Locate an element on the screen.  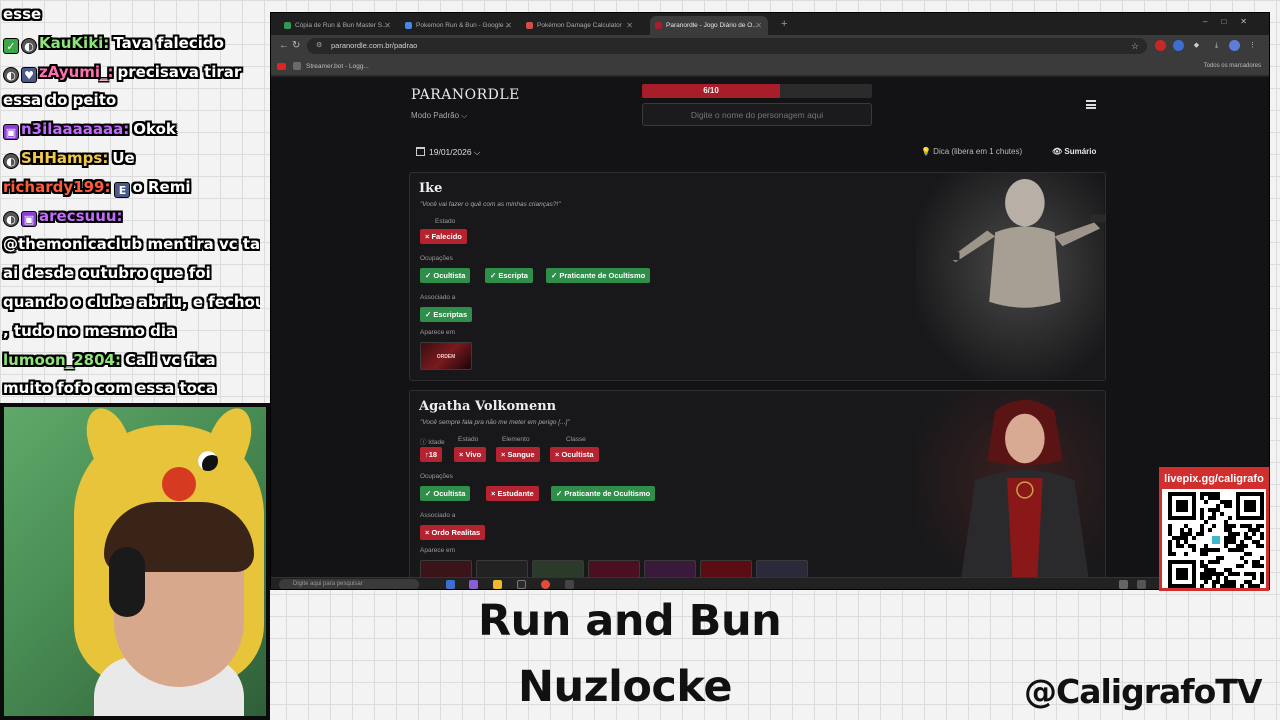
tab-favicon is located at coordinates (287, 25).